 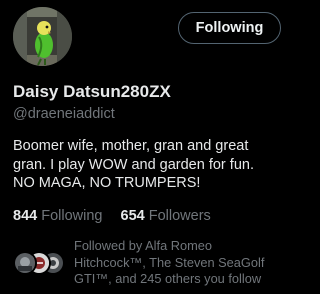 What do you see at coordinates (25, 216) in the screenshot?
I see `following-count: 844` at bounding box center [25, 216].